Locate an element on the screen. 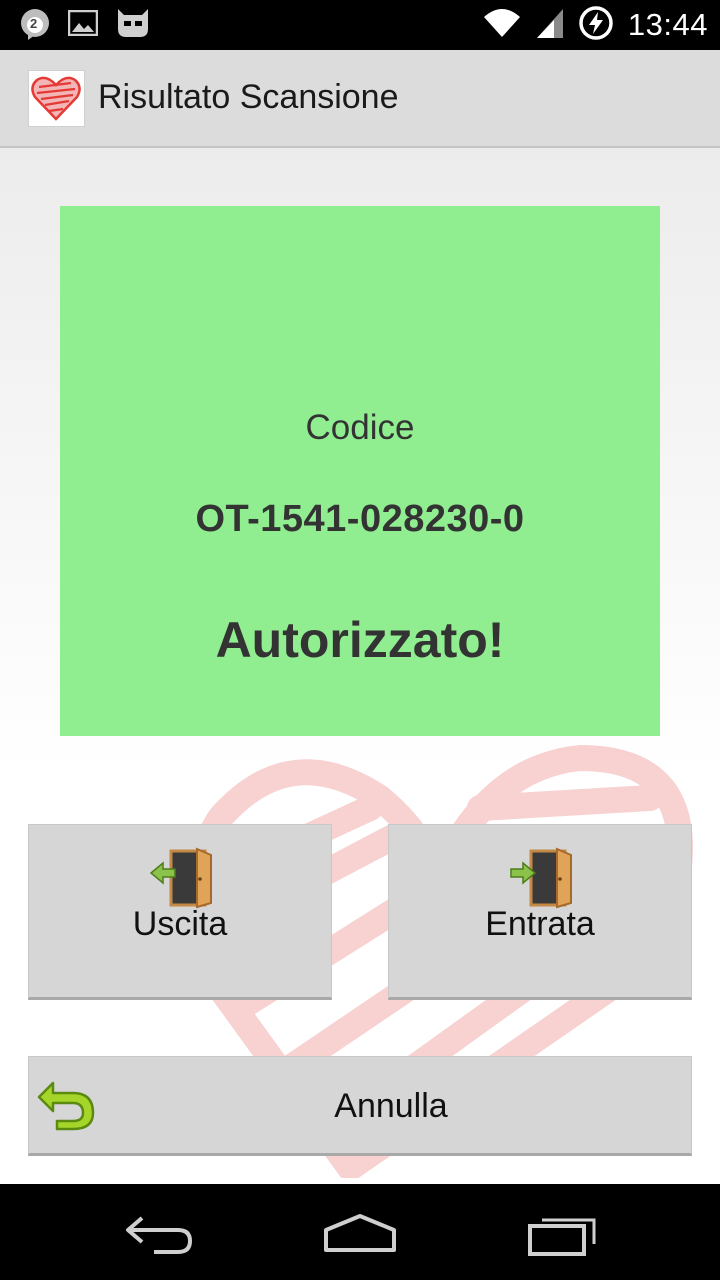 The image size is (720, 1280). app-title: Risultato Scansione is located at coordinates (248, 97).